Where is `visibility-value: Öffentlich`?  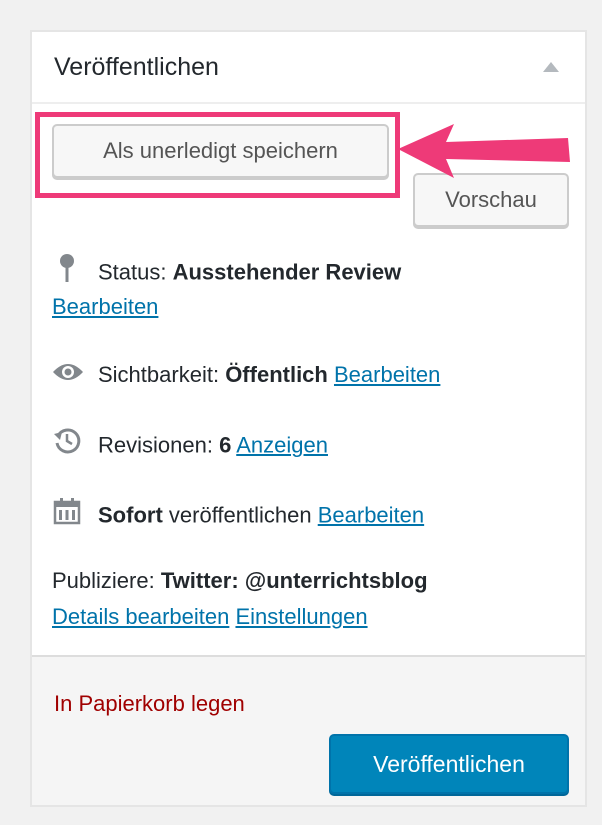 visibility-value: Öffentlich is located at coordinates (276, 374).